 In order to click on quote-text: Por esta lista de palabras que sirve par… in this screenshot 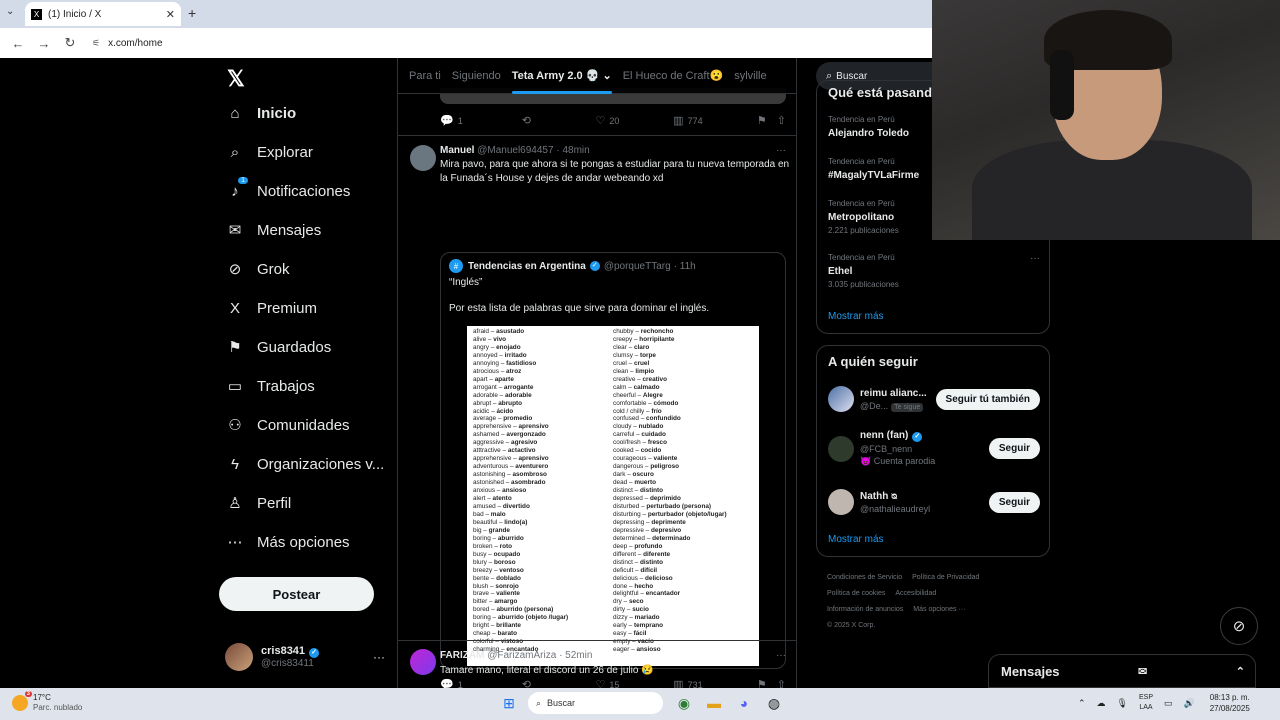, I will do `click(579, 308)`.